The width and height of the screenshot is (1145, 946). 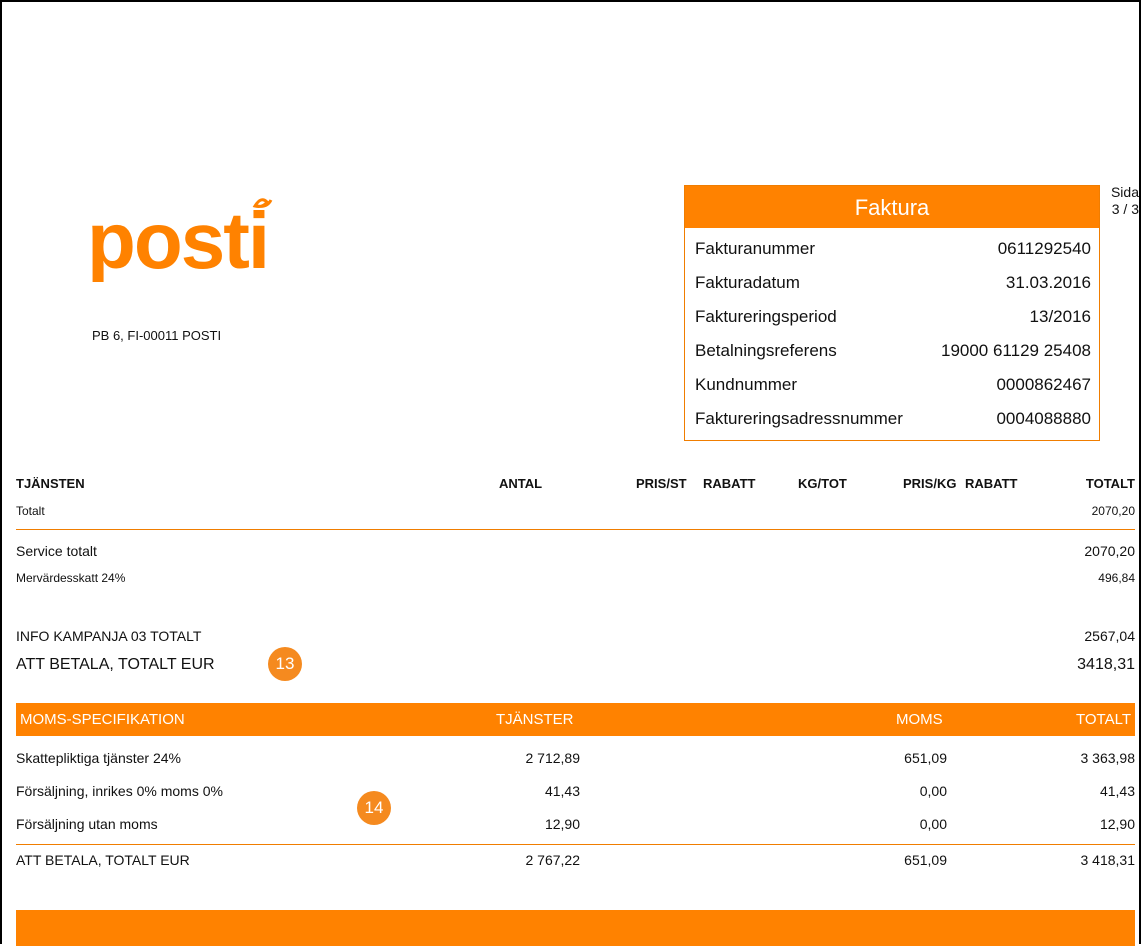 I want to click on service-total-value: 2070,20, so click(x=1109, y=551).